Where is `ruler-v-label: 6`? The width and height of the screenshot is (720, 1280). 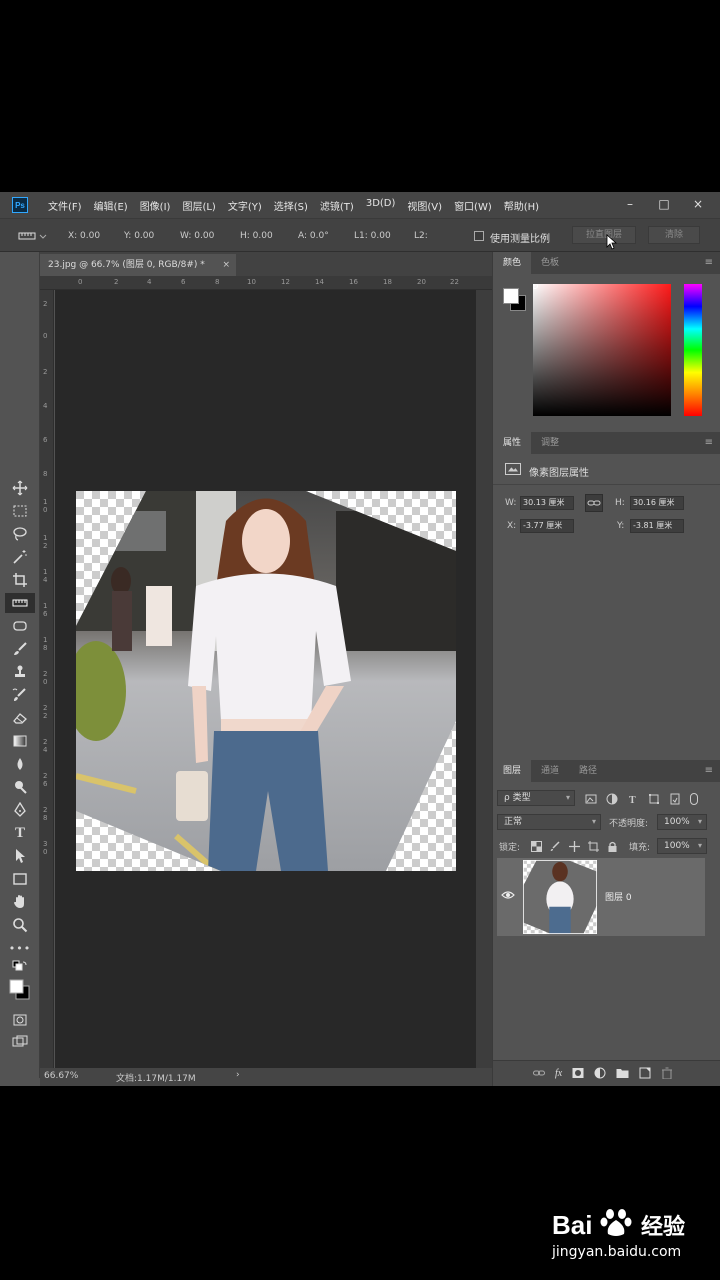
ruler-v-label: 6 is located at coordinates (45, 614).